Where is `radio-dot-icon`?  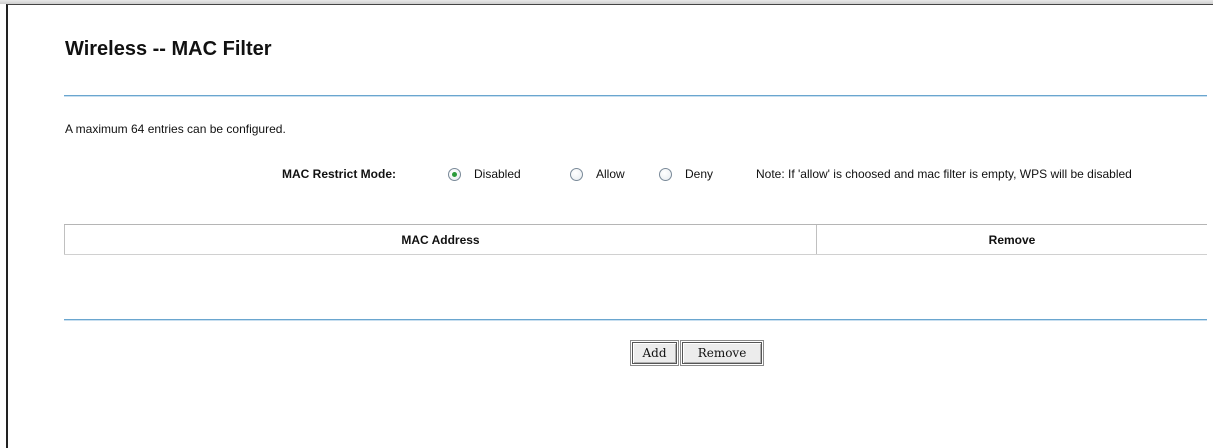 radio-dot-icon is located at coordinates (454, 174).